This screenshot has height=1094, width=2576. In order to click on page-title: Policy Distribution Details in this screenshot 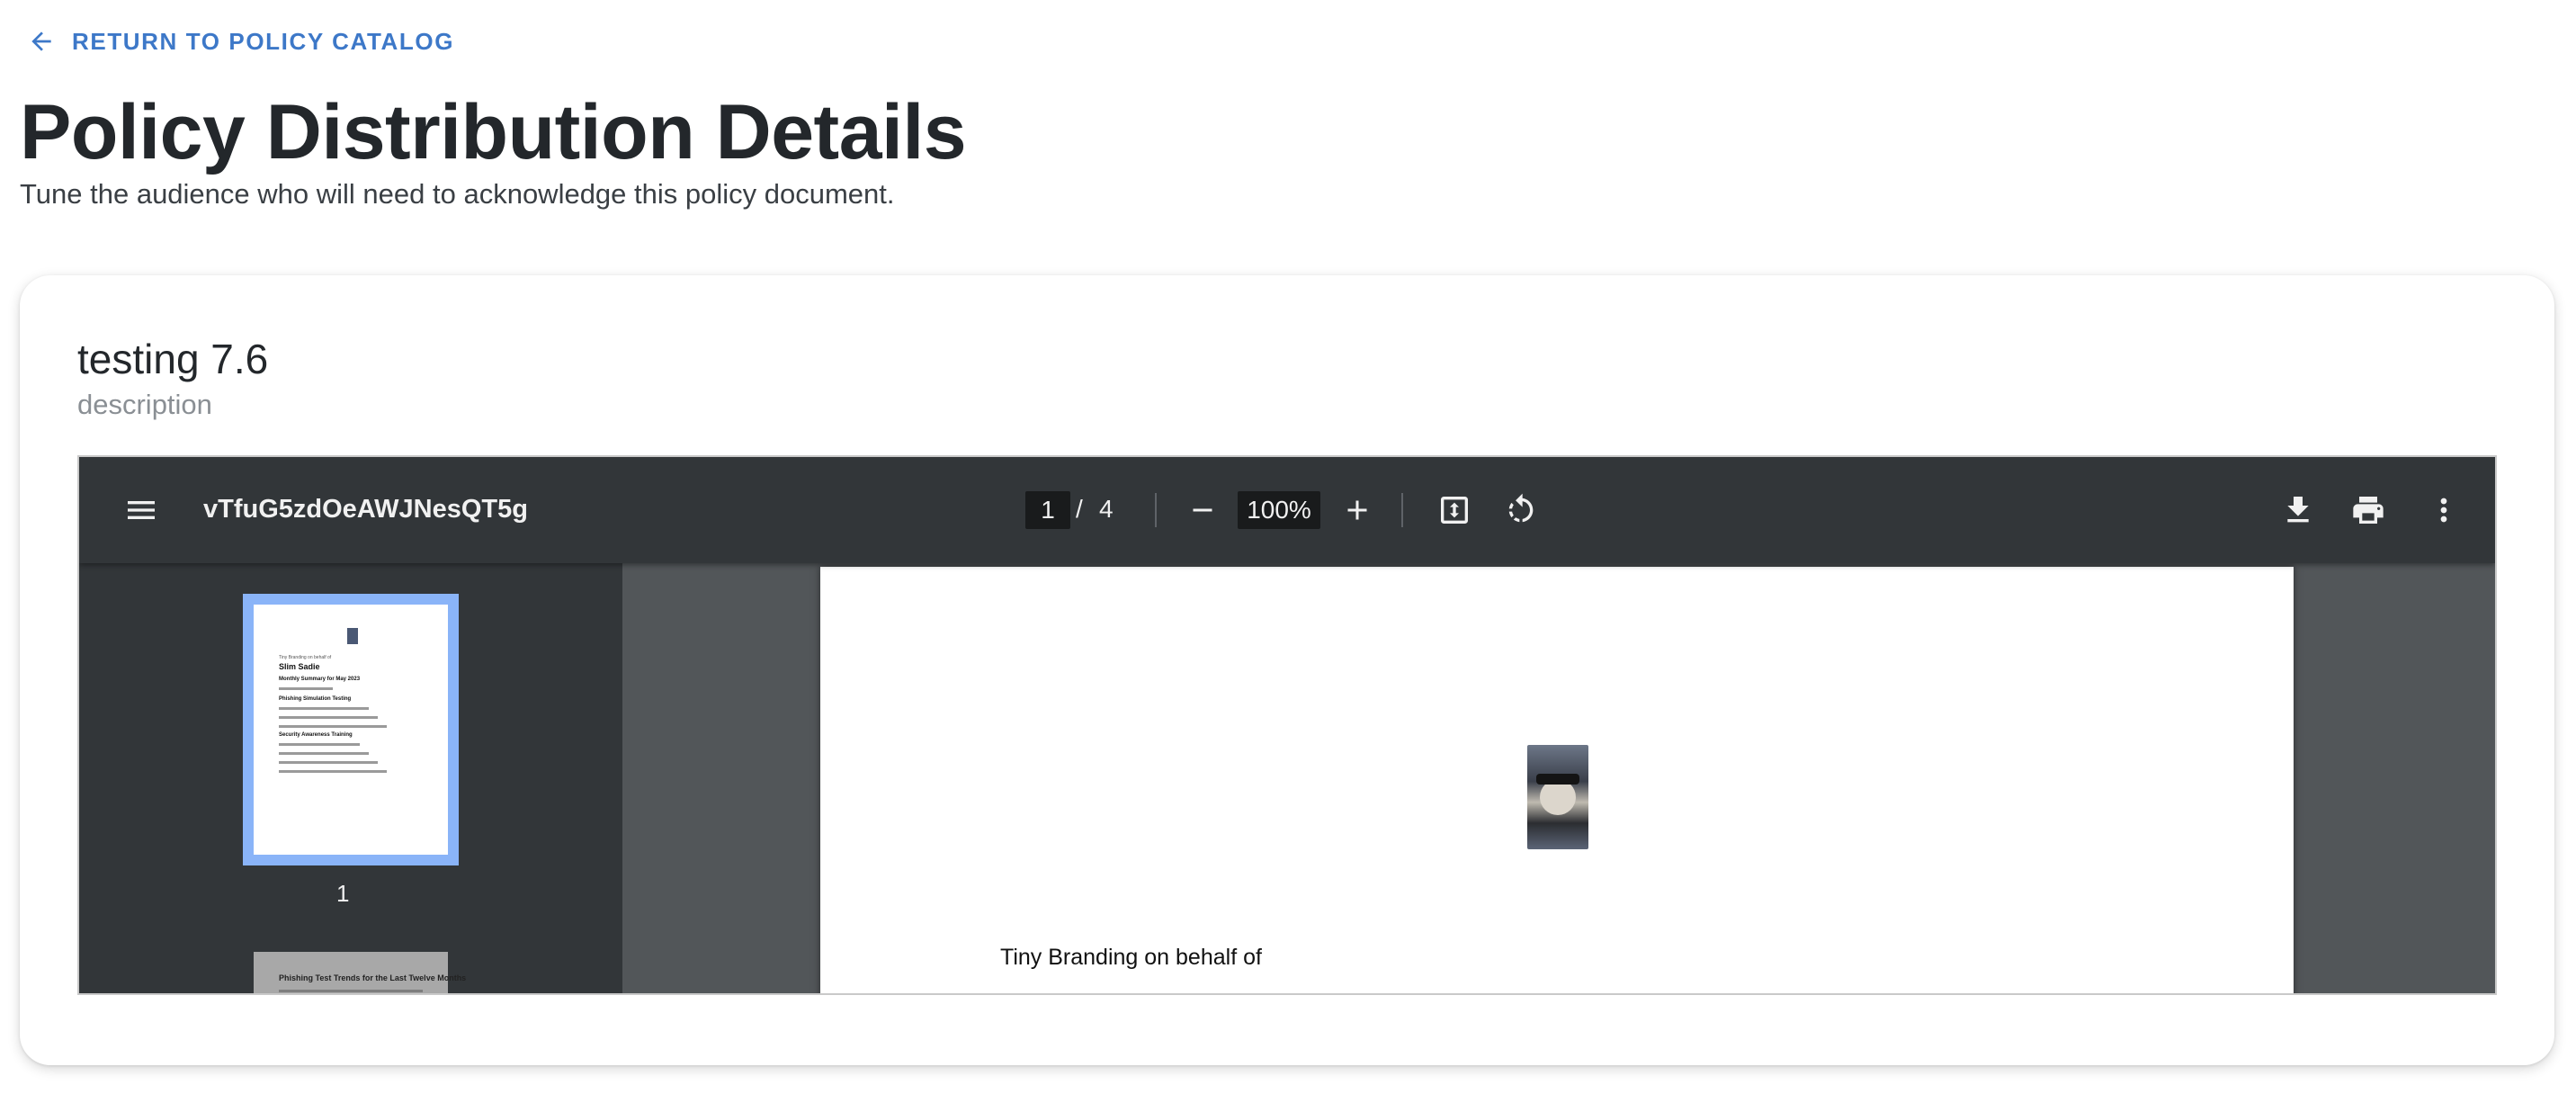, I will do `click(493, 132)`.